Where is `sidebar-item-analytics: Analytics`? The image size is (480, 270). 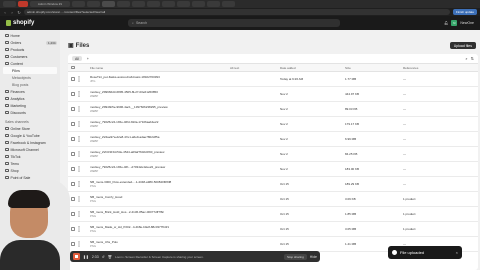
sidebar-item-analytics: Analytics is located at coordinates (30, 98).